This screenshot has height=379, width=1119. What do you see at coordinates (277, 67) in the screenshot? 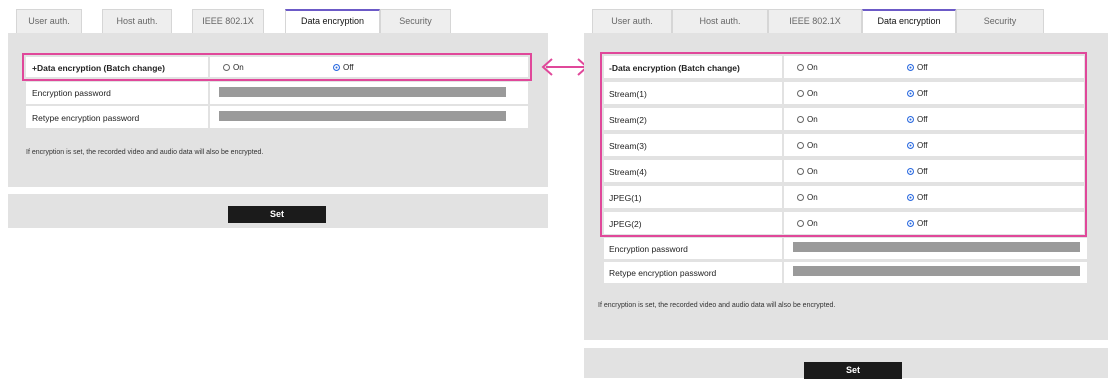
I see `highlight-box` at bounding box center [277, 67].